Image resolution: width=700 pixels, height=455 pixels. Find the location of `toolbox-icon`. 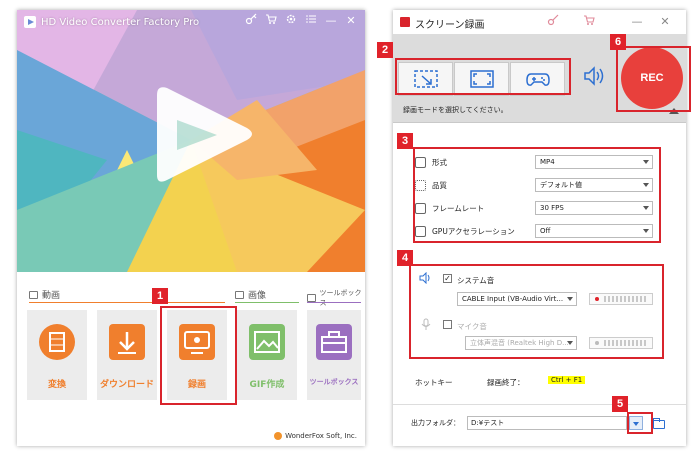

toolbox-icon is located at coordinates (334, 342).